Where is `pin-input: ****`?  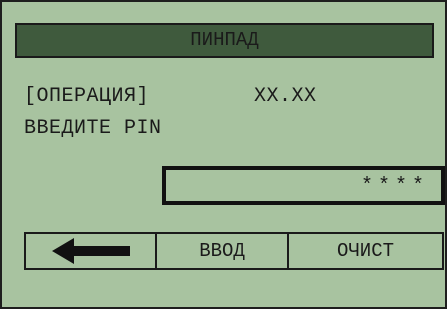
pin-input: **** is located at coordinates (303, 185).